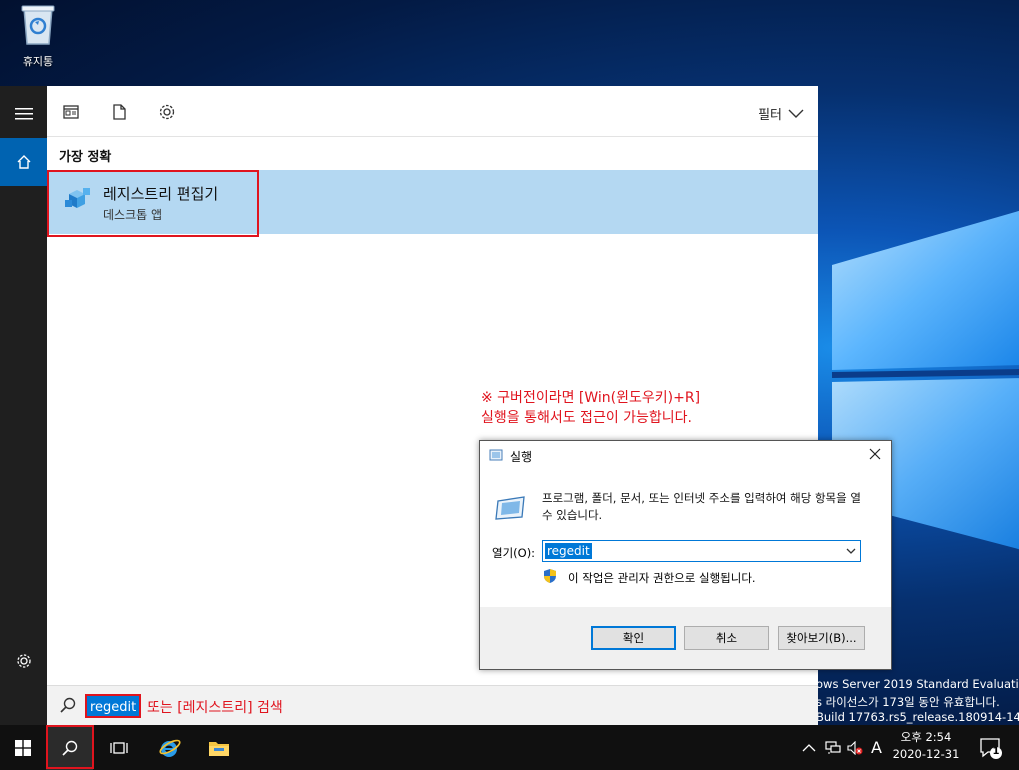  I want to click on hamburger-menu-button, so click(23, 114).